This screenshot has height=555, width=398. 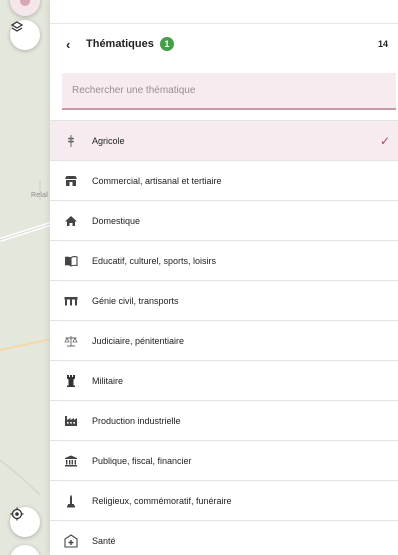 What do you see at coordinates (224, 538) in the screenshot?
I see `list-item-sante: Santé` at bounding box center [224, 538].